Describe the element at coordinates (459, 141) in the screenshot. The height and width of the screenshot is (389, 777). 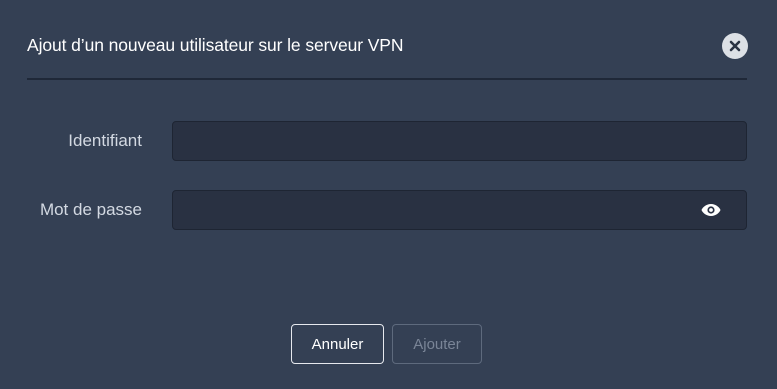
I see `username-input` at that location.